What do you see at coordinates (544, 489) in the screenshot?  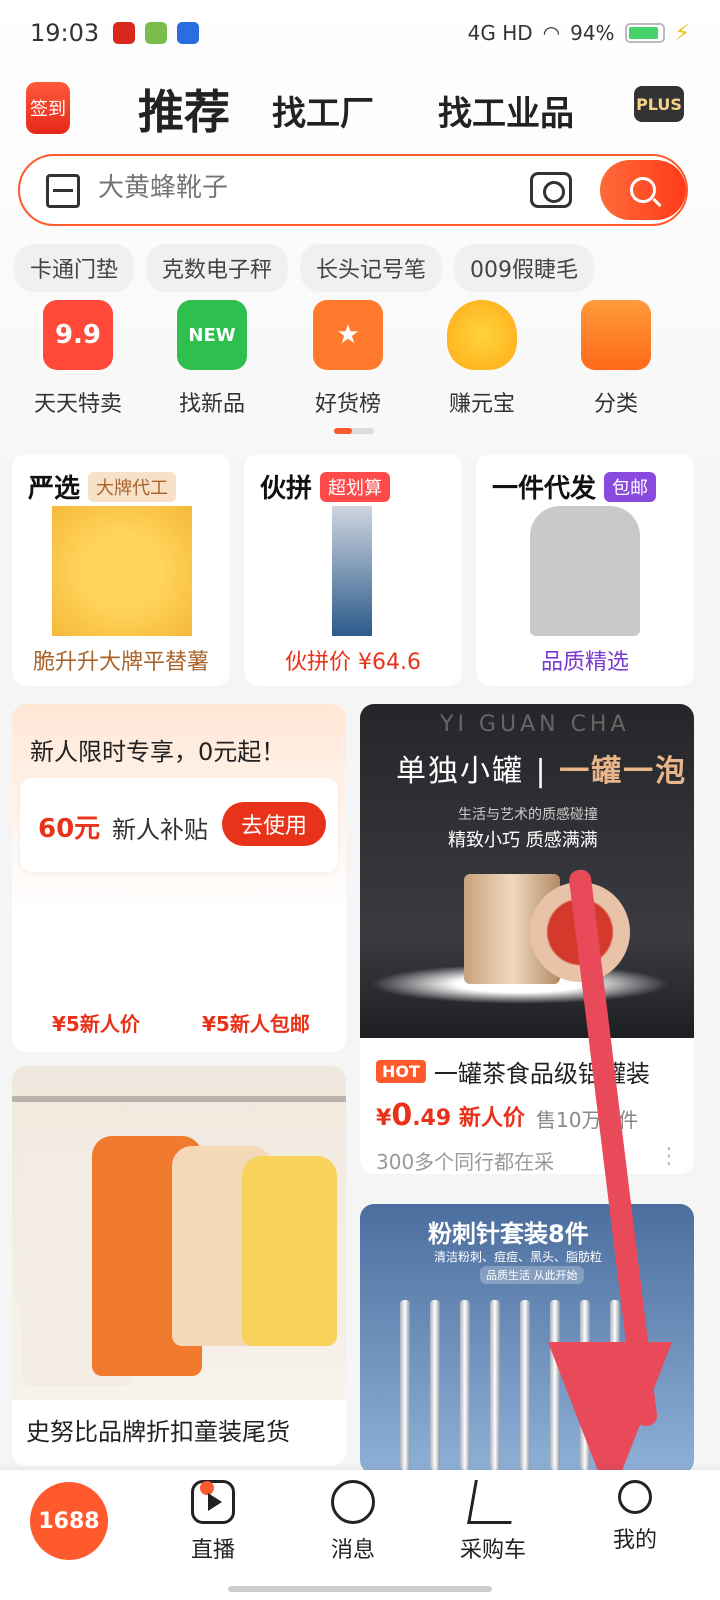 I see `promo-title: 一件代发` at bounding box center [544, 489].